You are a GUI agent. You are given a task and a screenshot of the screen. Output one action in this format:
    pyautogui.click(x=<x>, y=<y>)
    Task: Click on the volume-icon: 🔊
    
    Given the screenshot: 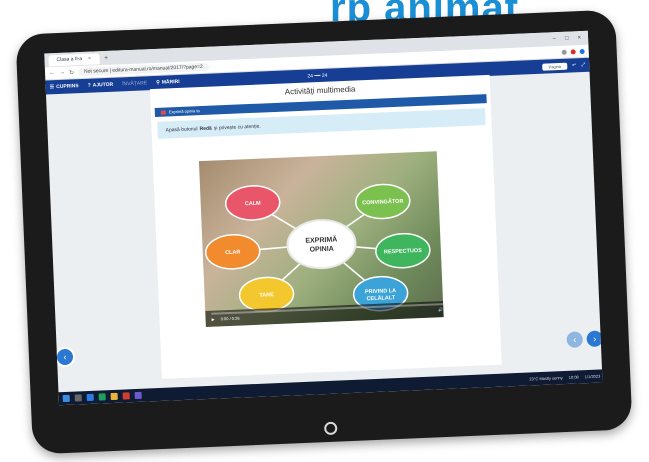 What is the action you would take?
    pyautogui.click(x=440, y=309)
    